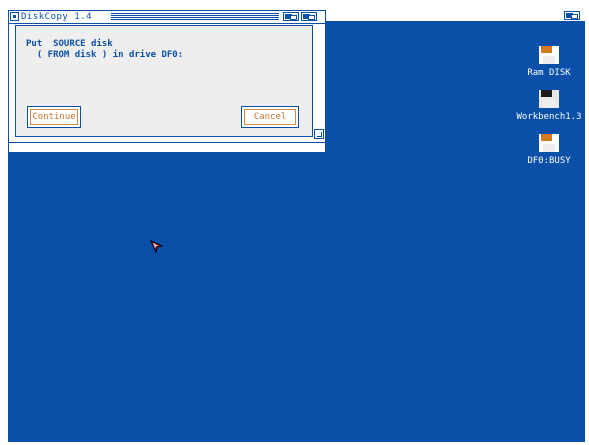 The image size is (589, 445). Describe the element at coordinates (14, 16) in the screenshot. I see `close-gadget-icon` at that location.